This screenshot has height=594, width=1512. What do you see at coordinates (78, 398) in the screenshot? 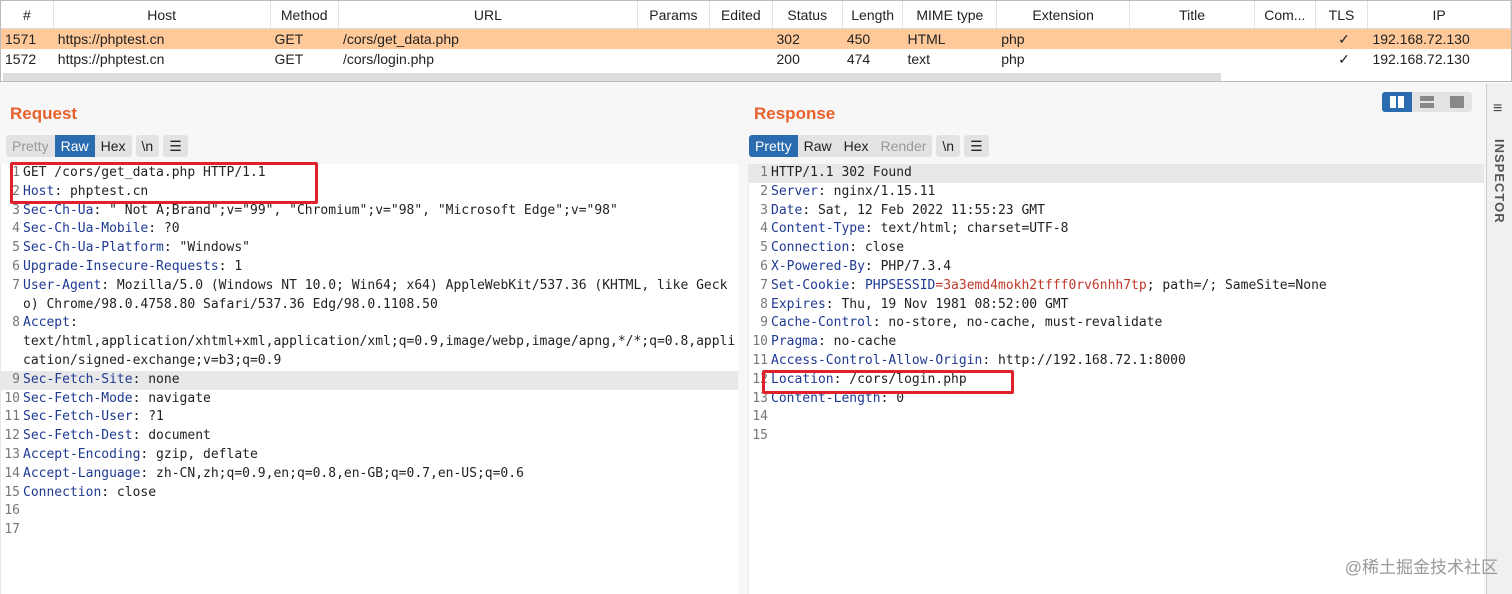
I see `header-name: Sec-Fetch-Mode` at bounding box center [78, 398].